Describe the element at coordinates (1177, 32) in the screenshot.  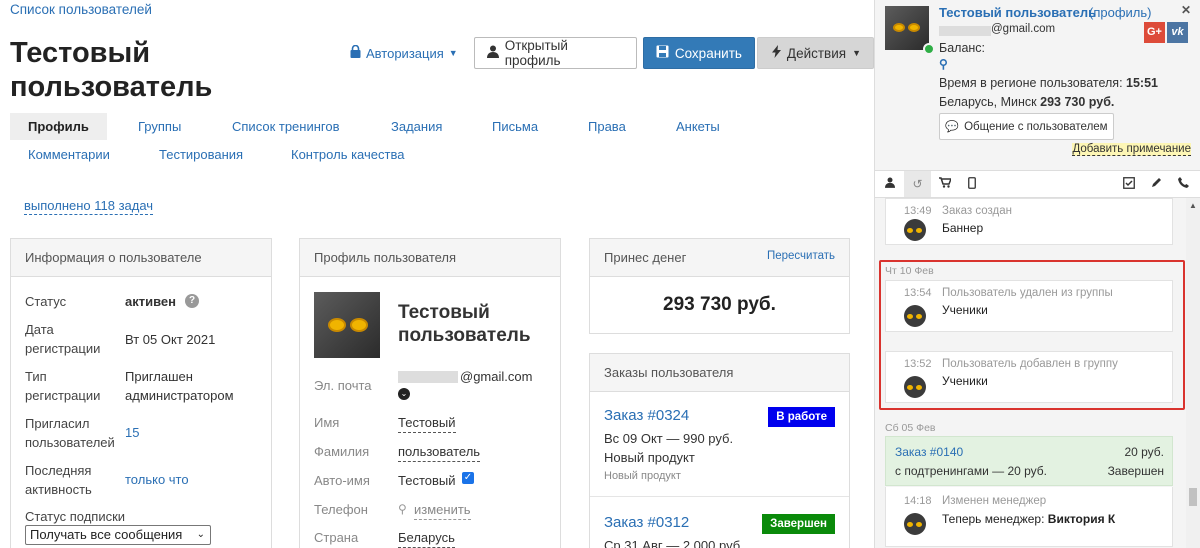
I see `vk-icon: vk` at that location.